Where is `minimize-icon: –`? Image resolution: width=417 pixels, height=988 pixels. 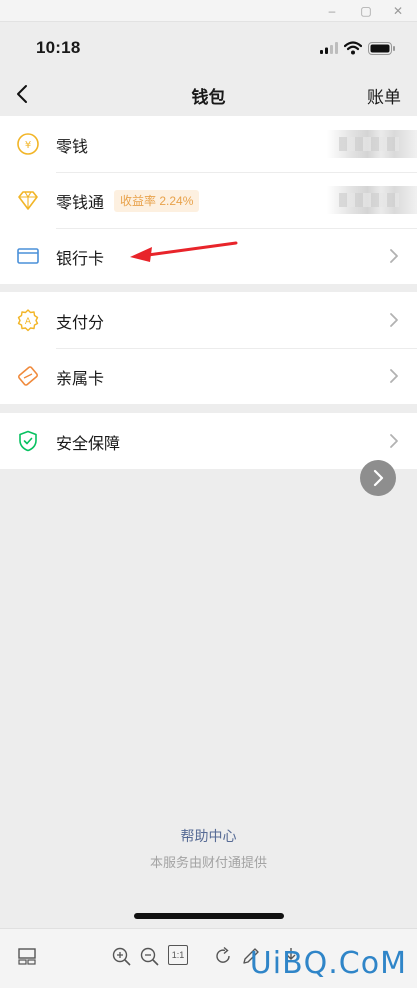 minimize-icon: – is located at coordinates (332, 11).